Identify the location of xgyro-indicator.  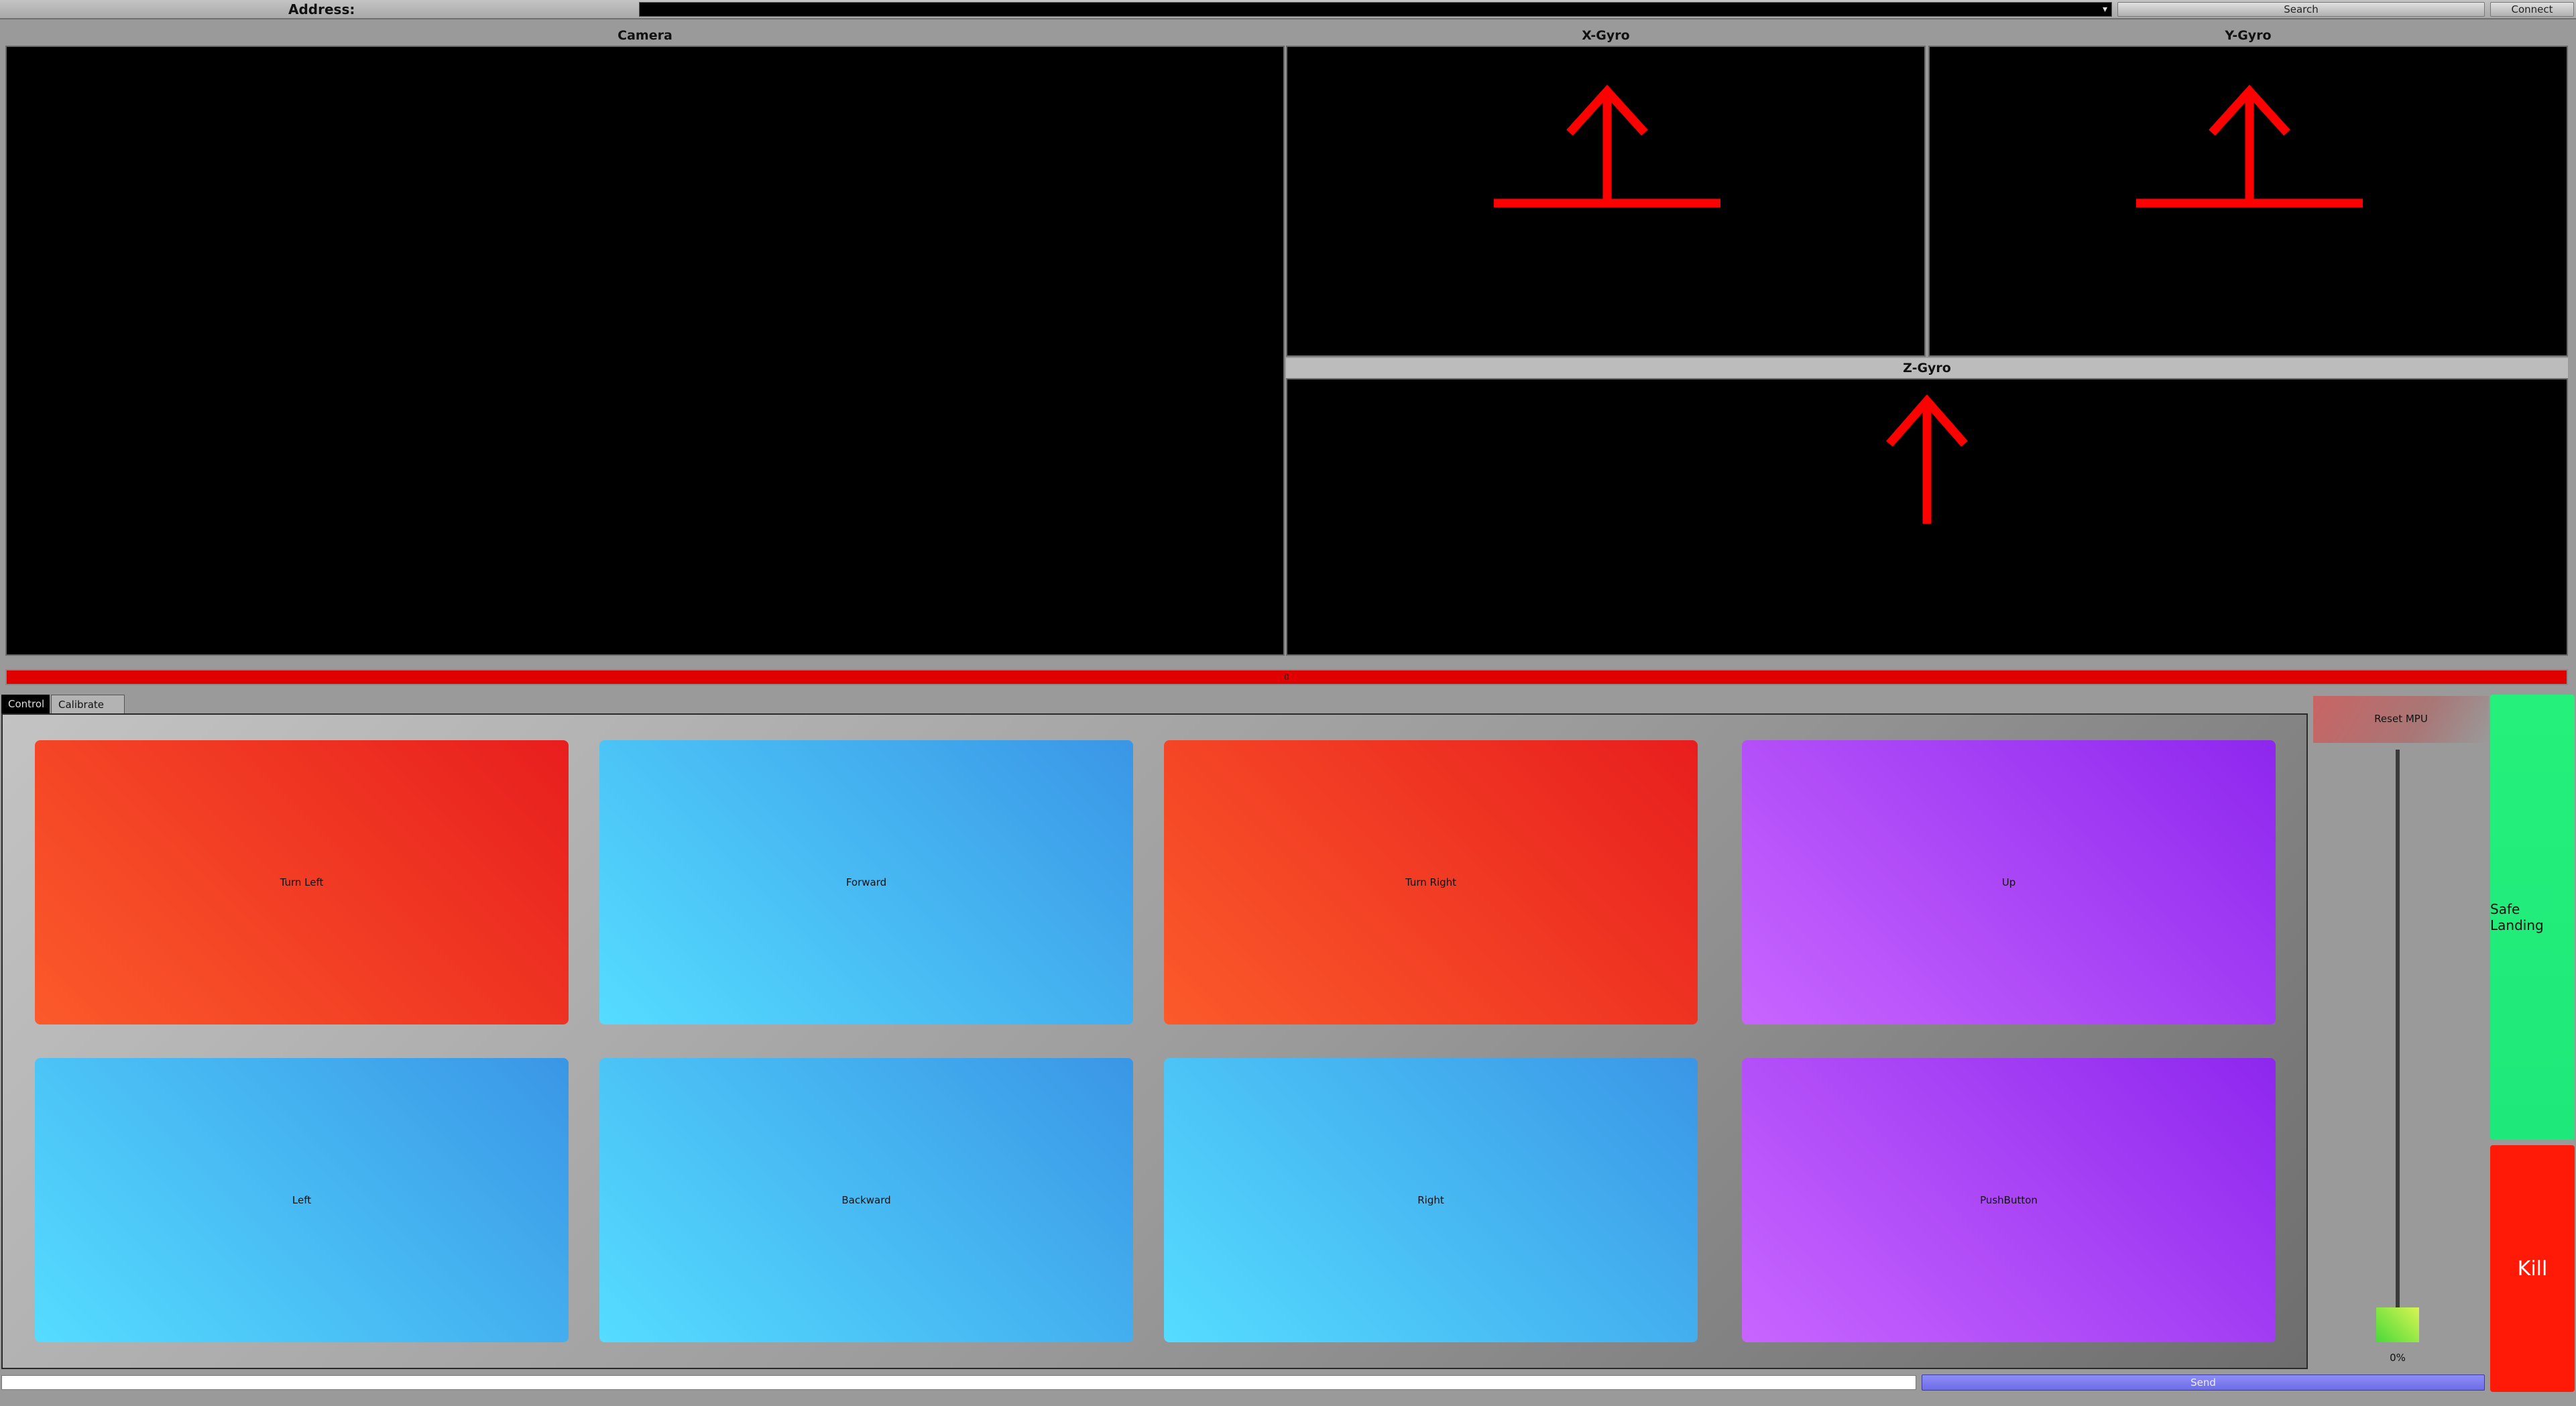
(1607, 146).